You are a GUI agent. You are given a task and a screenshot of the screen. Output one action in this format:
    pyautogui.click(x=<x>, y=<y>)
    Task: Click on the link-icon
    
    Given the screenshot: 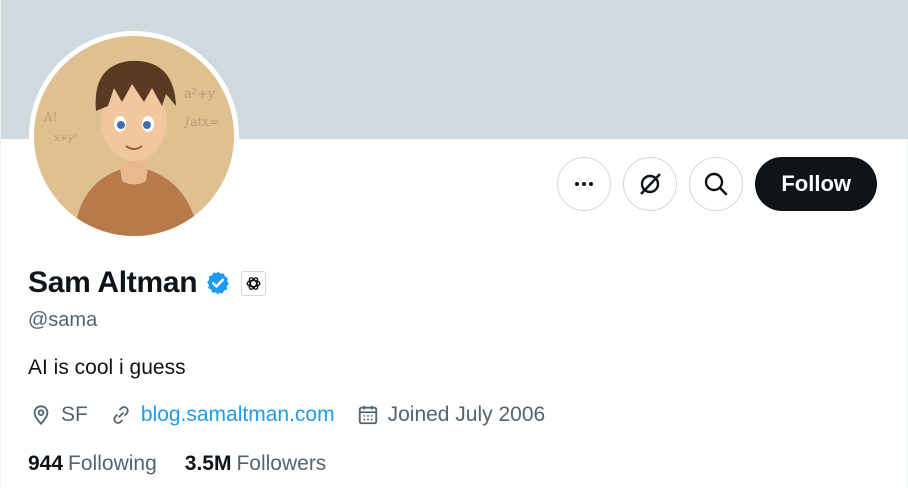 What is the action you would take?
    pyautogui.click(x=121, y=415)
    